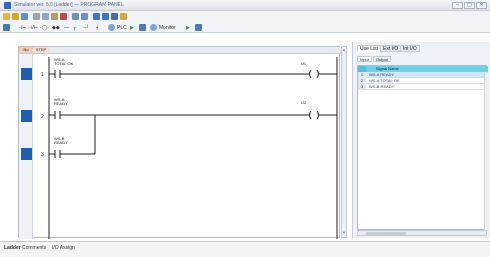 Image resolution: width=490 pixels, height=257 pixels. I want to click on coil-icon: -◯-, so click(44, 28).